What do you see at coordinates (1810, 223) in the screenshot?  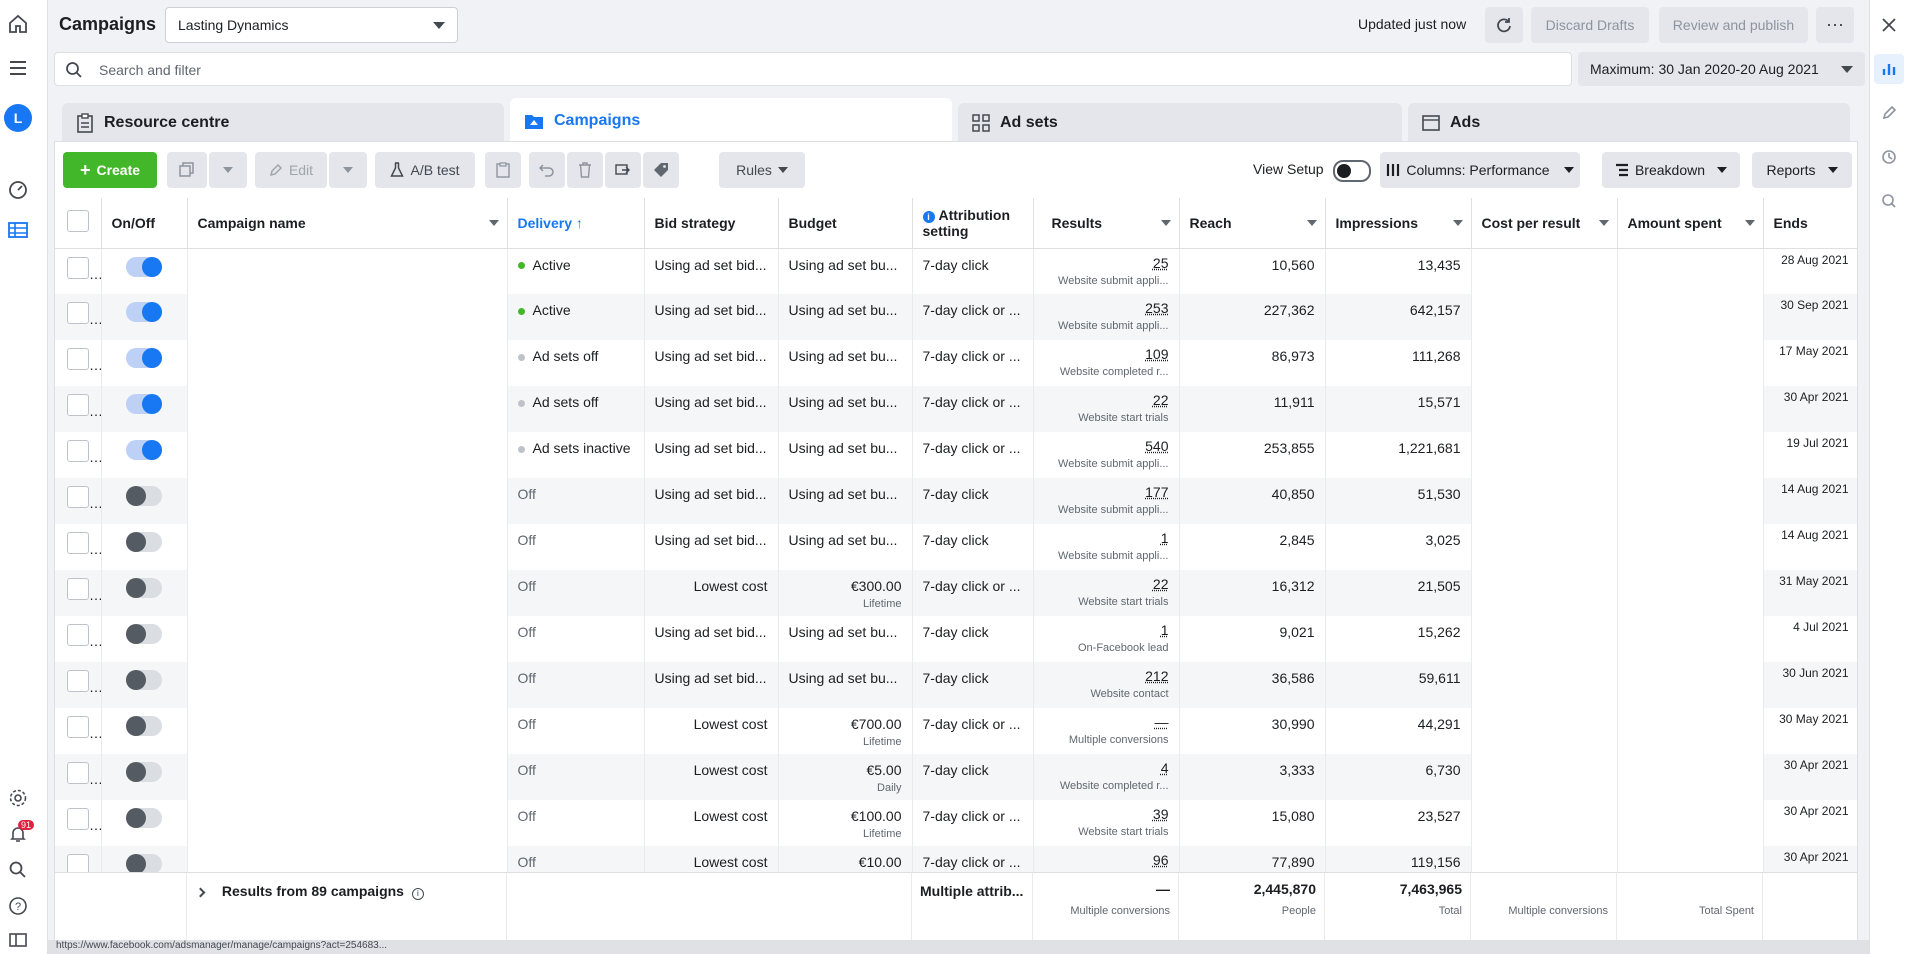 I see `col-ends: Ends` at bounding box center [1810, 223].